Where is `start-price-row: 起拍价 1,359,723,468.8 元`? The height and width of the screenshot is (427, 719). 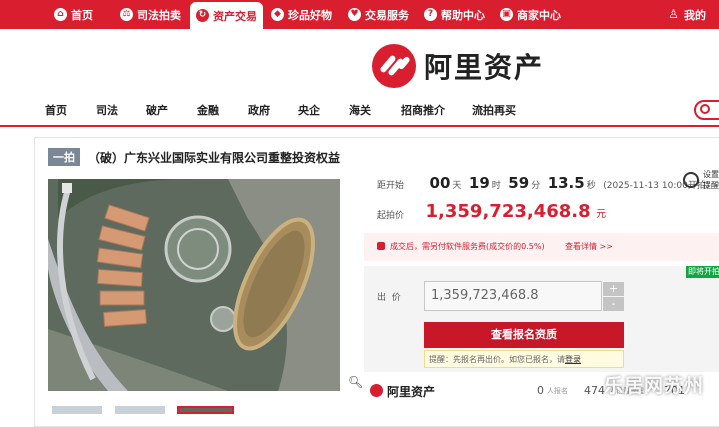 start-price-row: 起拍价 1,359,723,468.8 元 is located at coordinates (491, 211).